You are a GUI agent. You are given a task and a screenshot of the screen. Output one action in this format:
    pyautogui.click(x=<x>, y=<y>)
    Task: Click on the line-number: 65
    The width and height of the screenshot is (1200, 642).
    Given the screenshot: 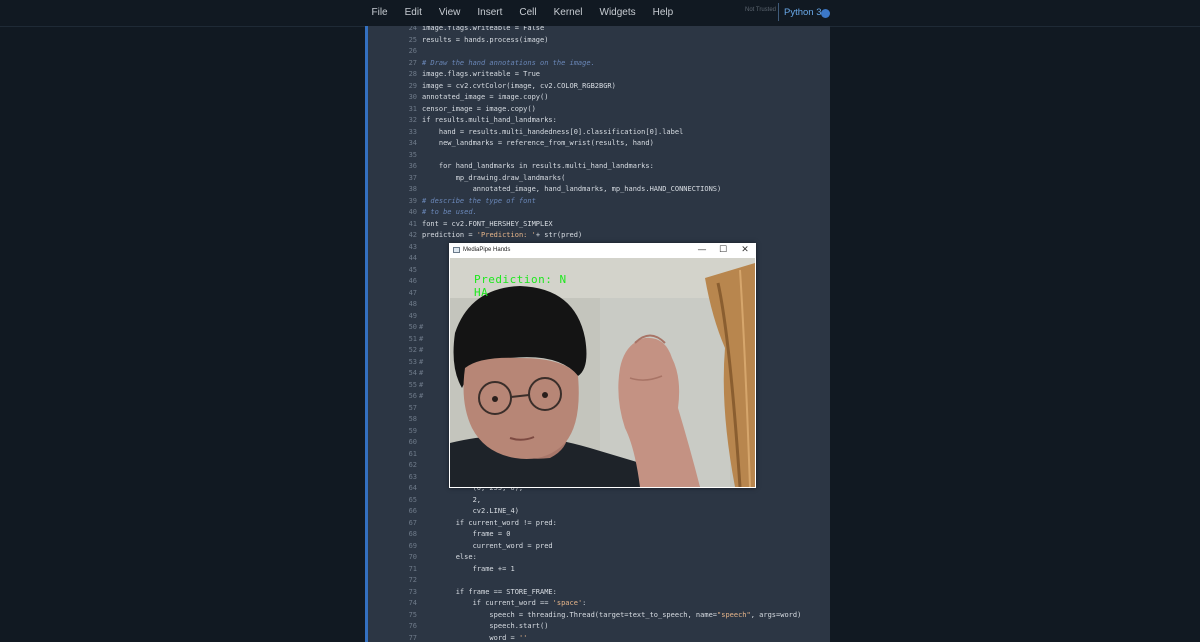 What is the action you would take?
    pyautogui.click(x=412, y=499)
    